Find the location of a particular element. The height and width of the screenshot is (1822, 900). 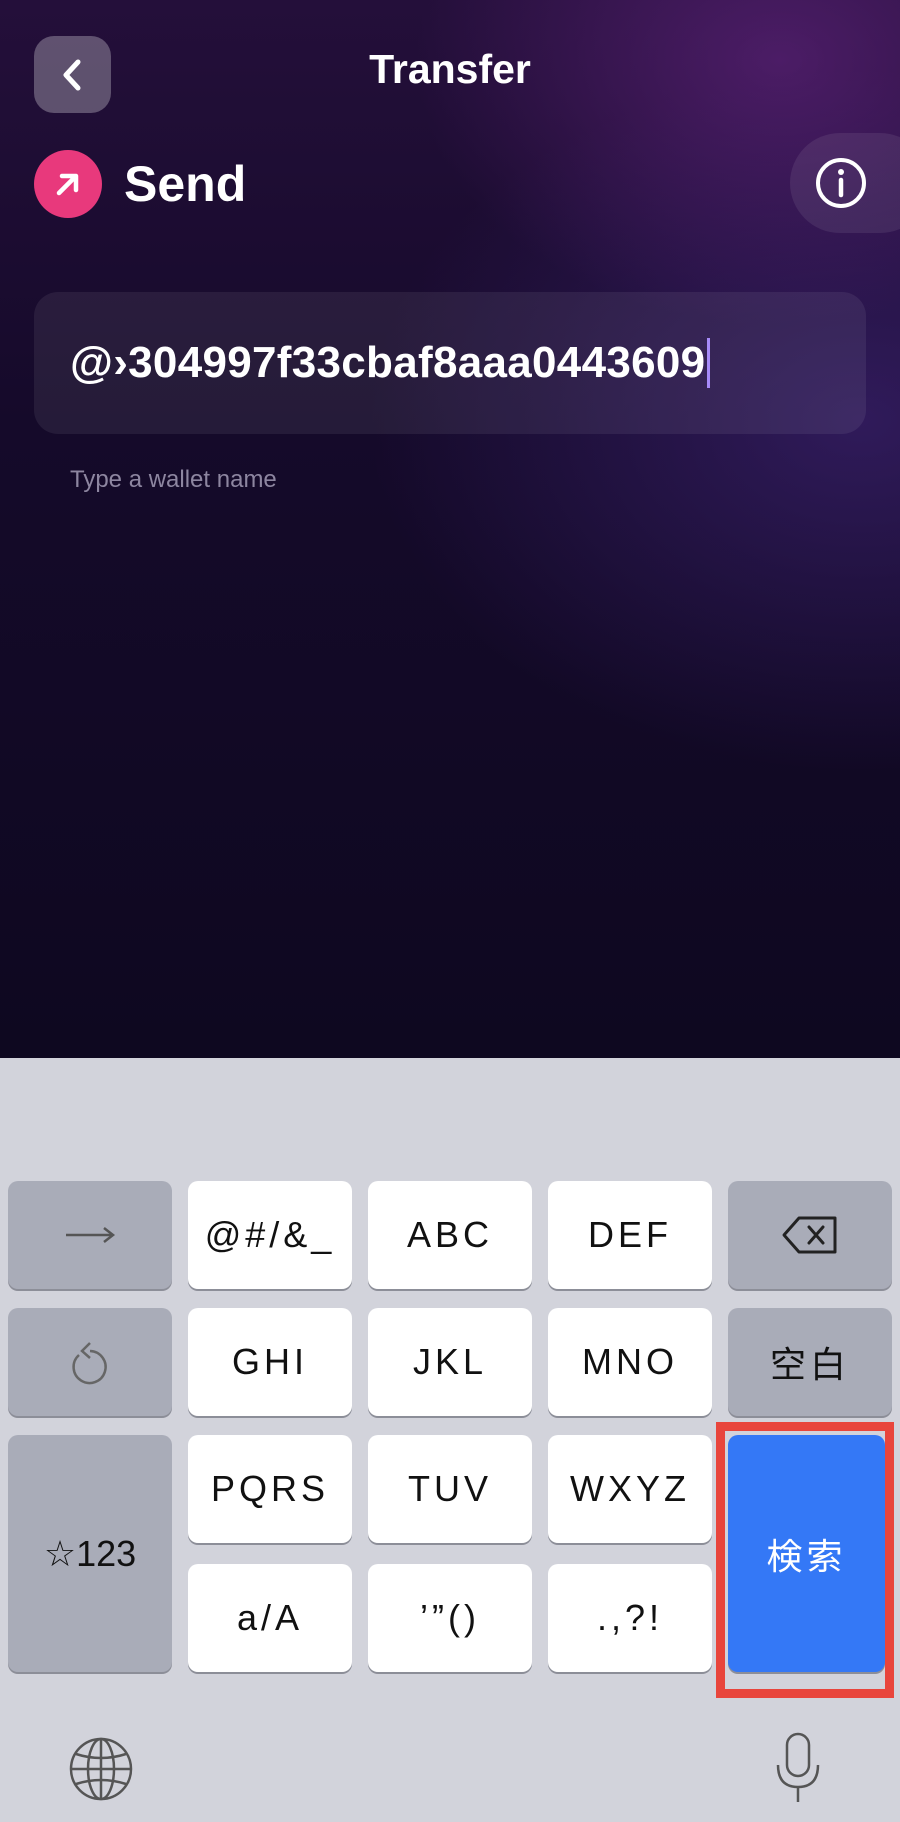

microphone-key is located at coordinates (798, 1768).